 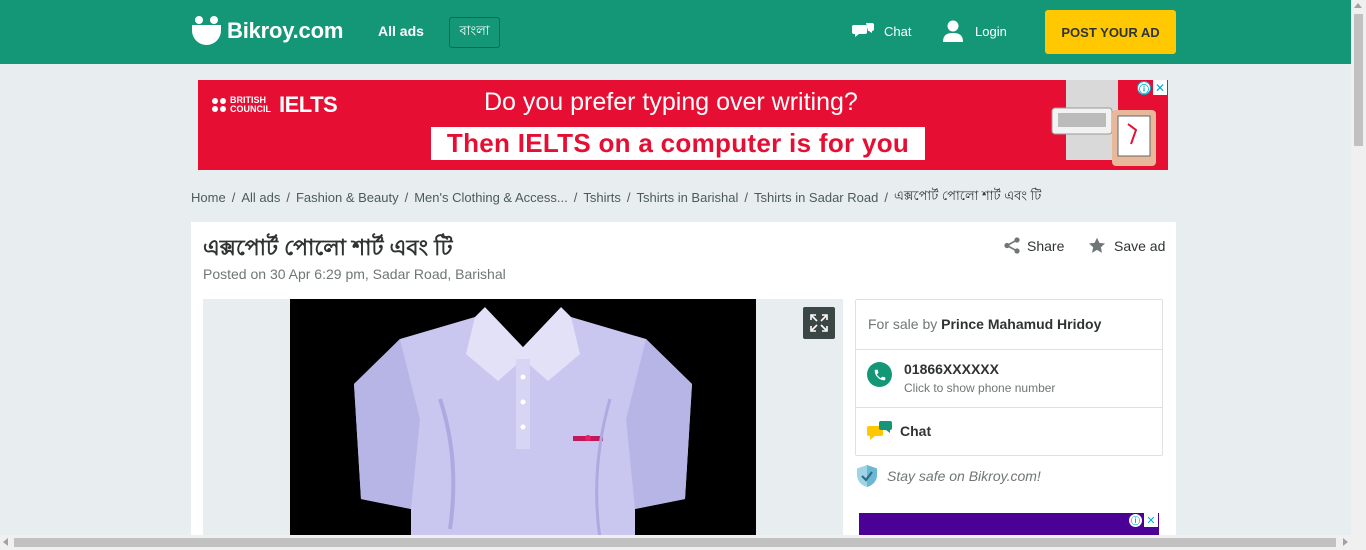 I want to click on breadcrumb-all-ads: All ads, so click(x=260, y=197).